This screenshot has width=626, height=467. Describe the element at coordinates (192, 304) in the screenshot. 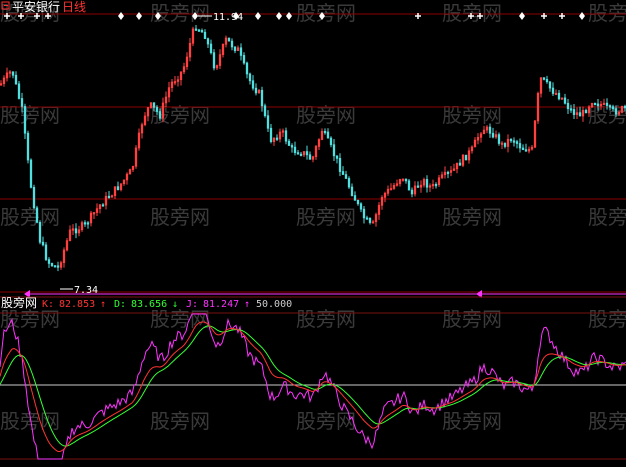

I see `j-label: J:` at that location.